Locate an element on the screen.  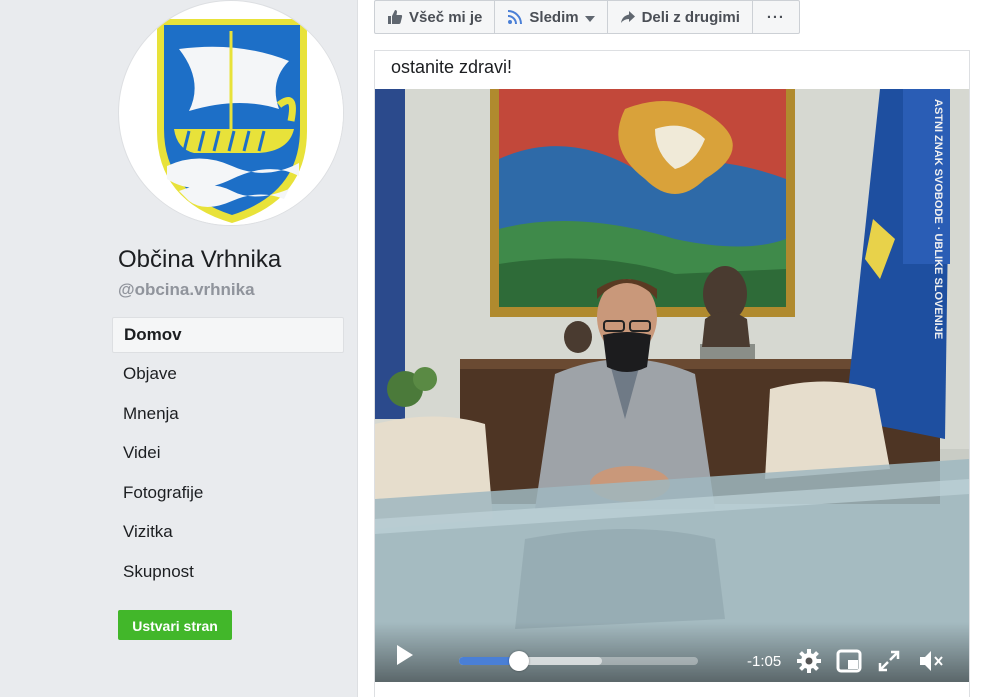
video-controls: -1:05 is located at coordinates (672, 652).